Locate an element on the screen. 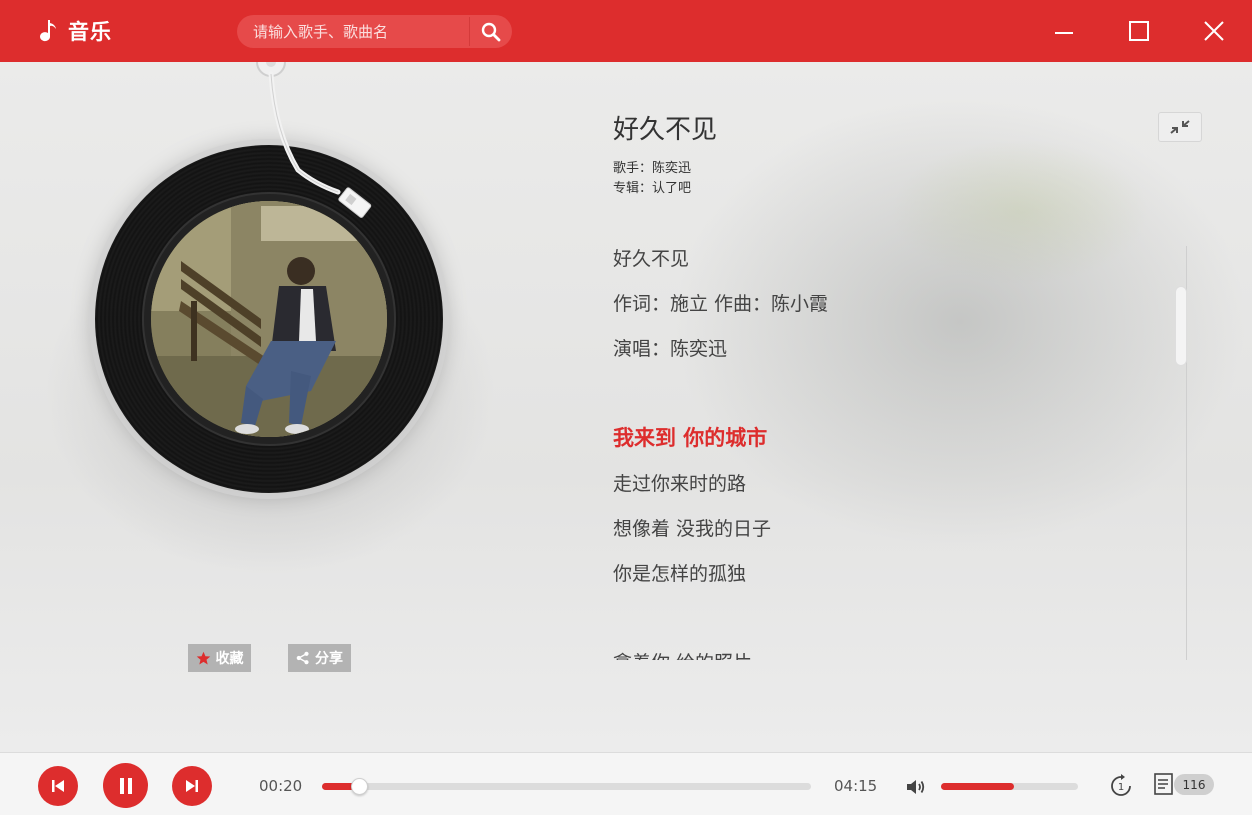 Image resolution: width=1252 pixels, height=815 pixels. volume-slider is located at coordinates (1009, 786).